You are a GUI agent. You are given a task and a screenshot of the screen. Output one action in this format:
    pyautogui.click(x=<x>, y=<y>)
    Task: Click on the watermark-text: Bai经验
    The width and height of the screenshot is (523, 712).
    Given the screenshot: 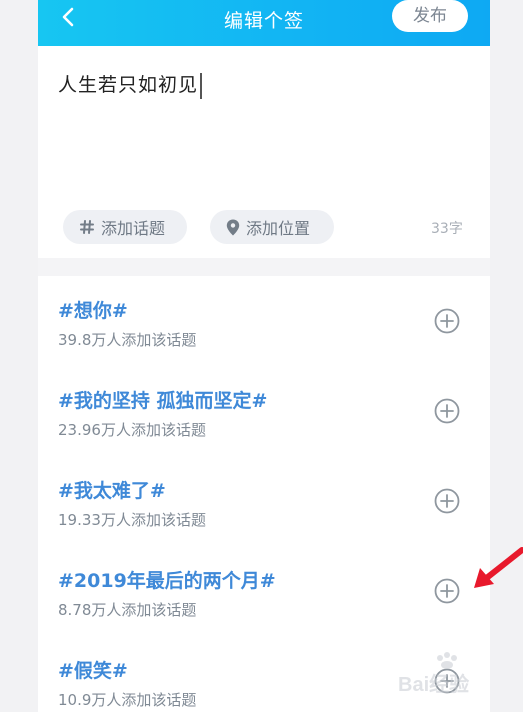 What is the action you would take?
    pyautogui.click(x=434, y=685)
    